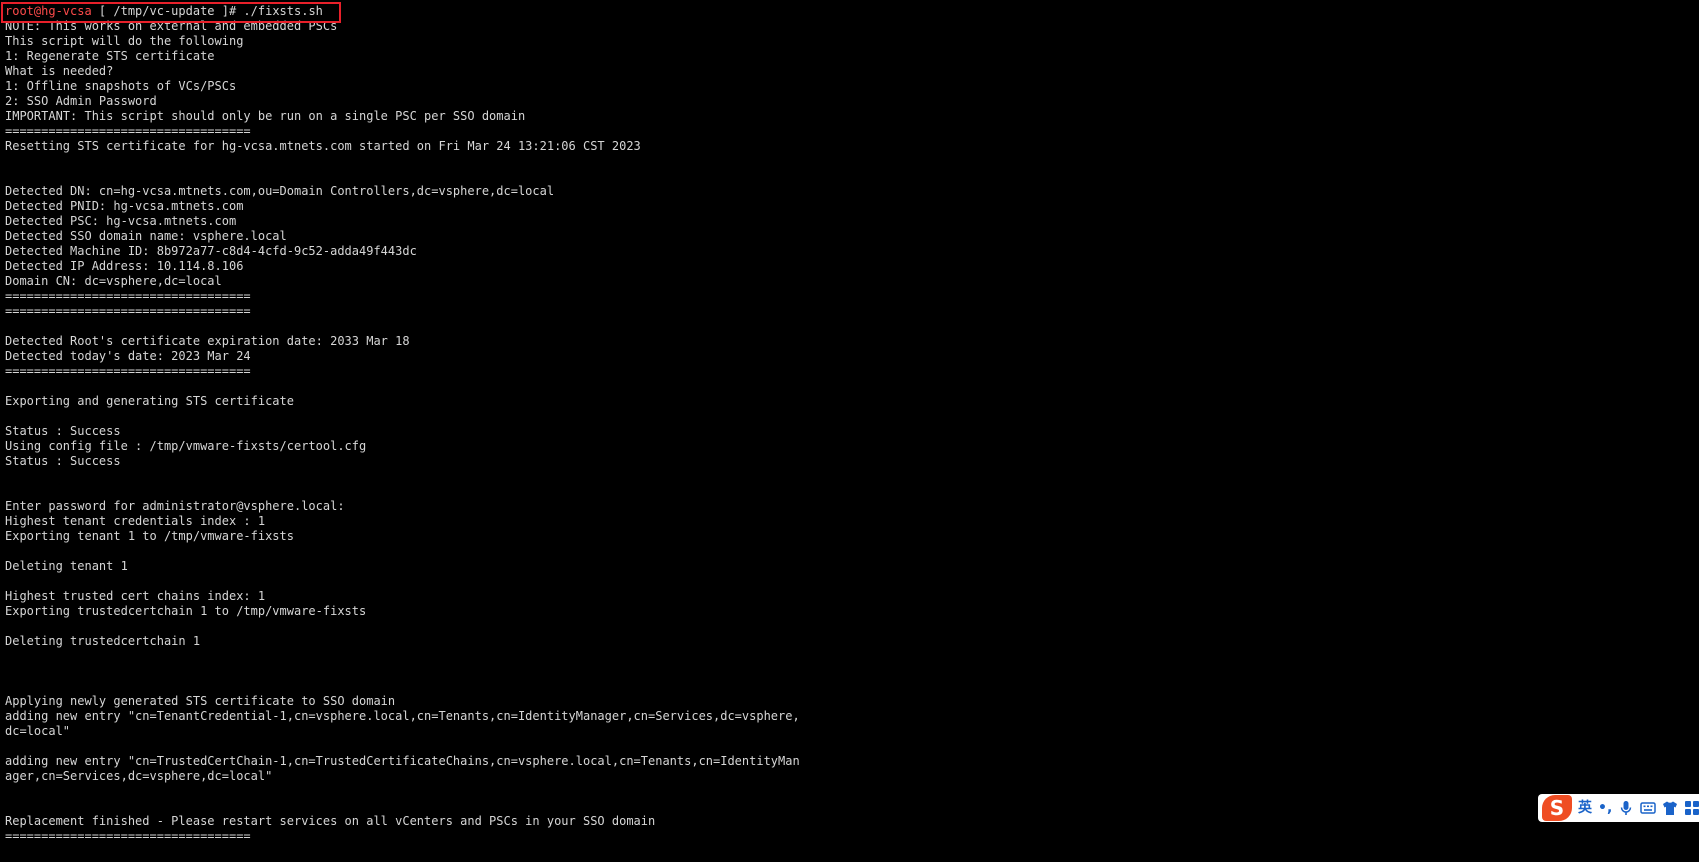 The width and height of the screenshot is (1699, 862). Describe the element at coordinates (124, 206) in the screenshot. I see `terminal-line: Detected PNID: hg-vcsa.mtnets.com` at that location.